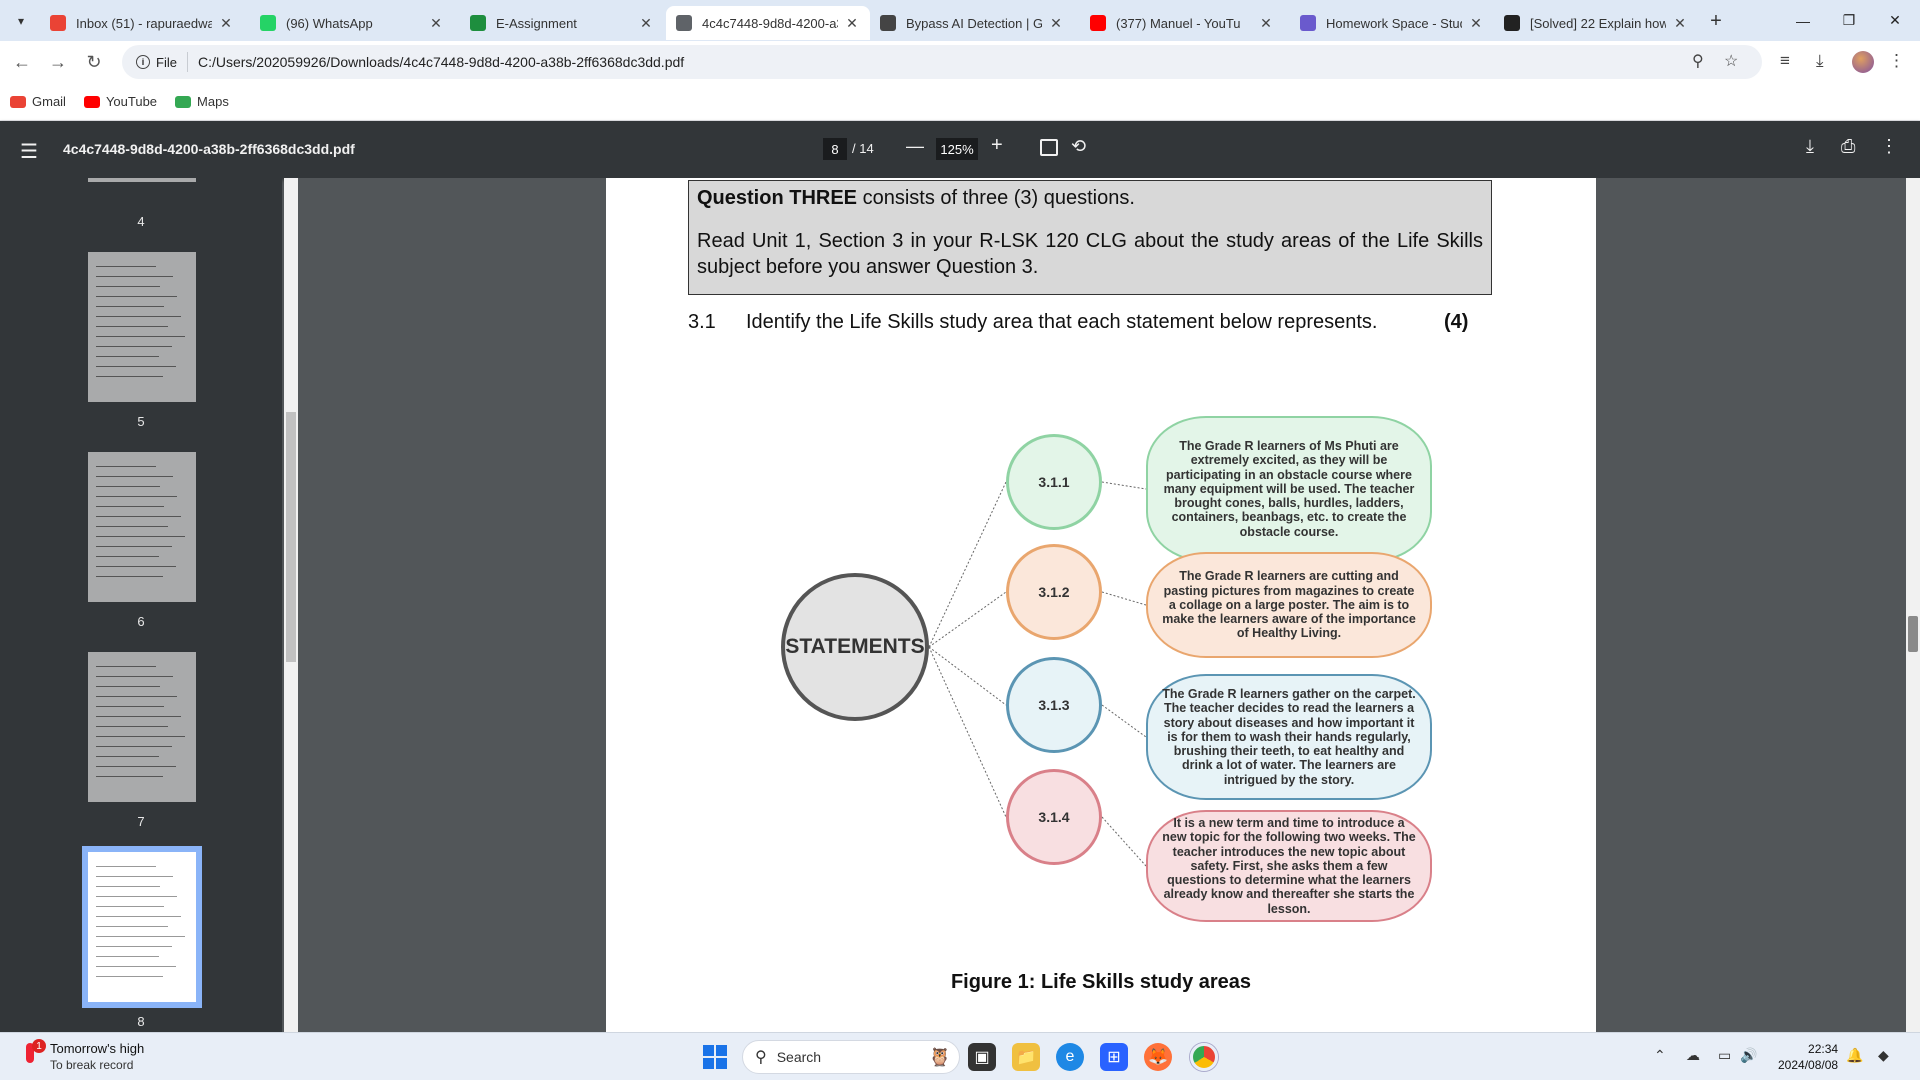  Describe the element at coordinates (1660, 1055) in the screenshot. I see `tray-chevron-icon: ⌃` at that location.